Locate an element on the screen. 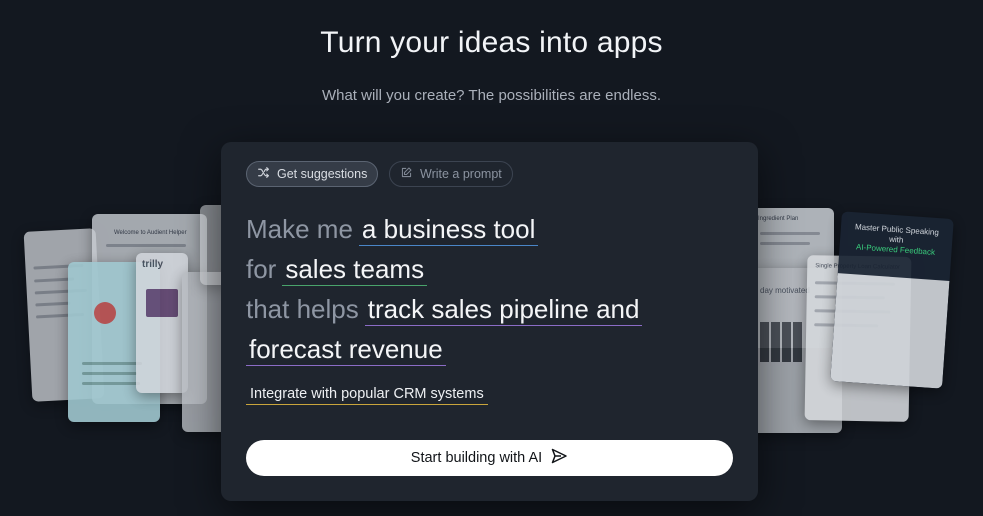 This screenshot has width=983, height=516. goal-selector: track sales pipeline and is located at coordinates (503, 310).